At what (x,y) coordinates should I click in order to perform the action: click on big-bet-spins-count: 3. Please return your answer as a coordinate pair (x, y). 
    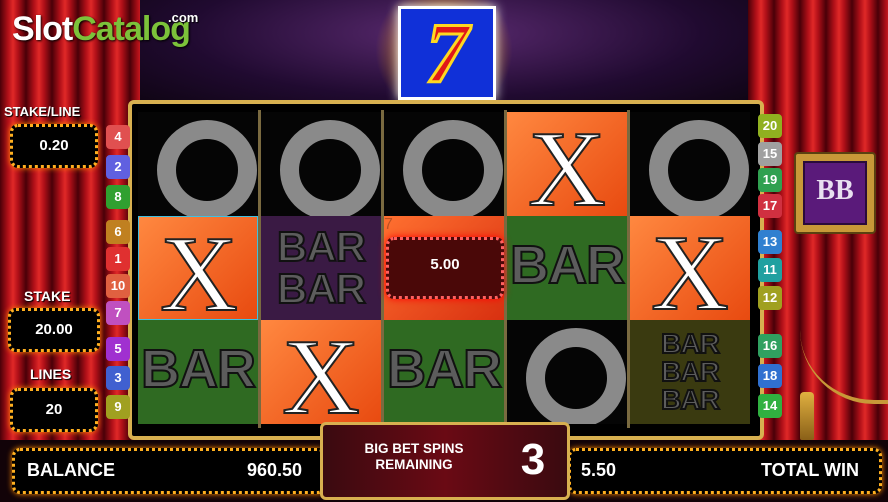
    Looking at the image, I should click on (533, 459).